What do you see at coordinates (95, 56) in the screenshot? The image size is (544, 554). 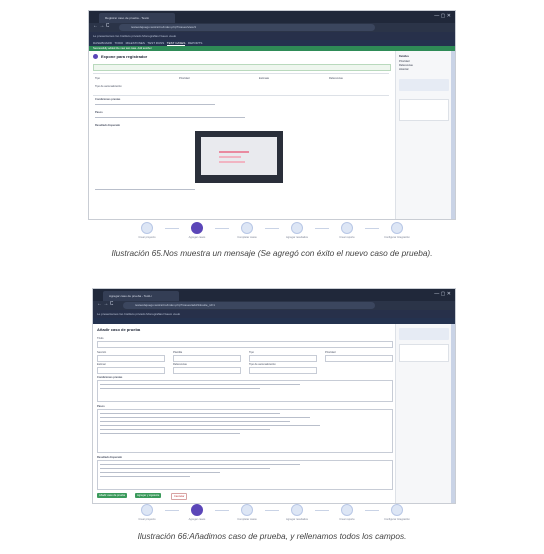 I see `case-icon` at bounding box center [95, 56].